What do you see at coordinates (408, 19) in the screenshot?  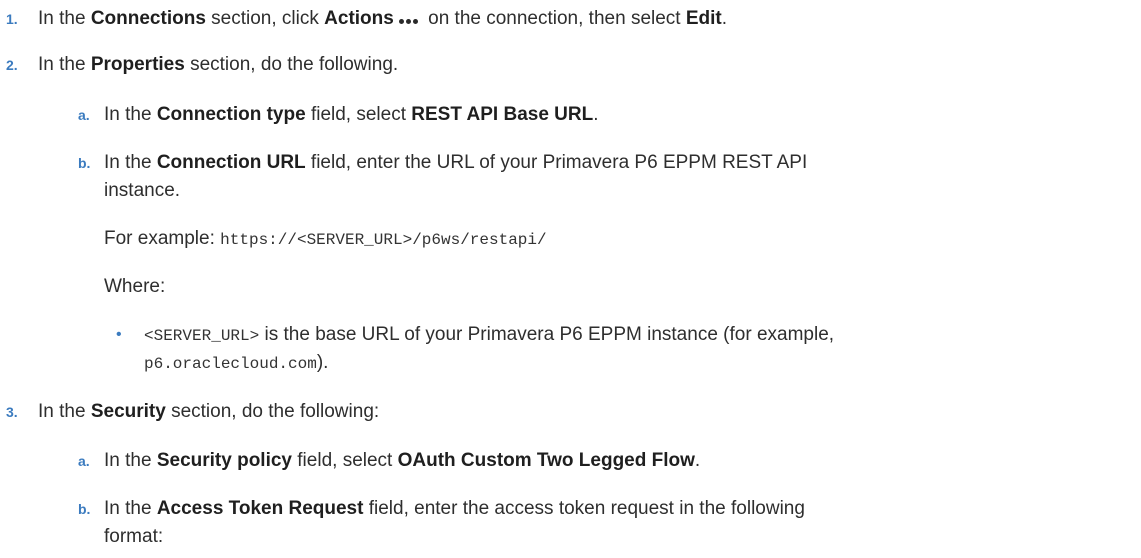 I see `more-actions-icon` at bounding box center [408, 19].